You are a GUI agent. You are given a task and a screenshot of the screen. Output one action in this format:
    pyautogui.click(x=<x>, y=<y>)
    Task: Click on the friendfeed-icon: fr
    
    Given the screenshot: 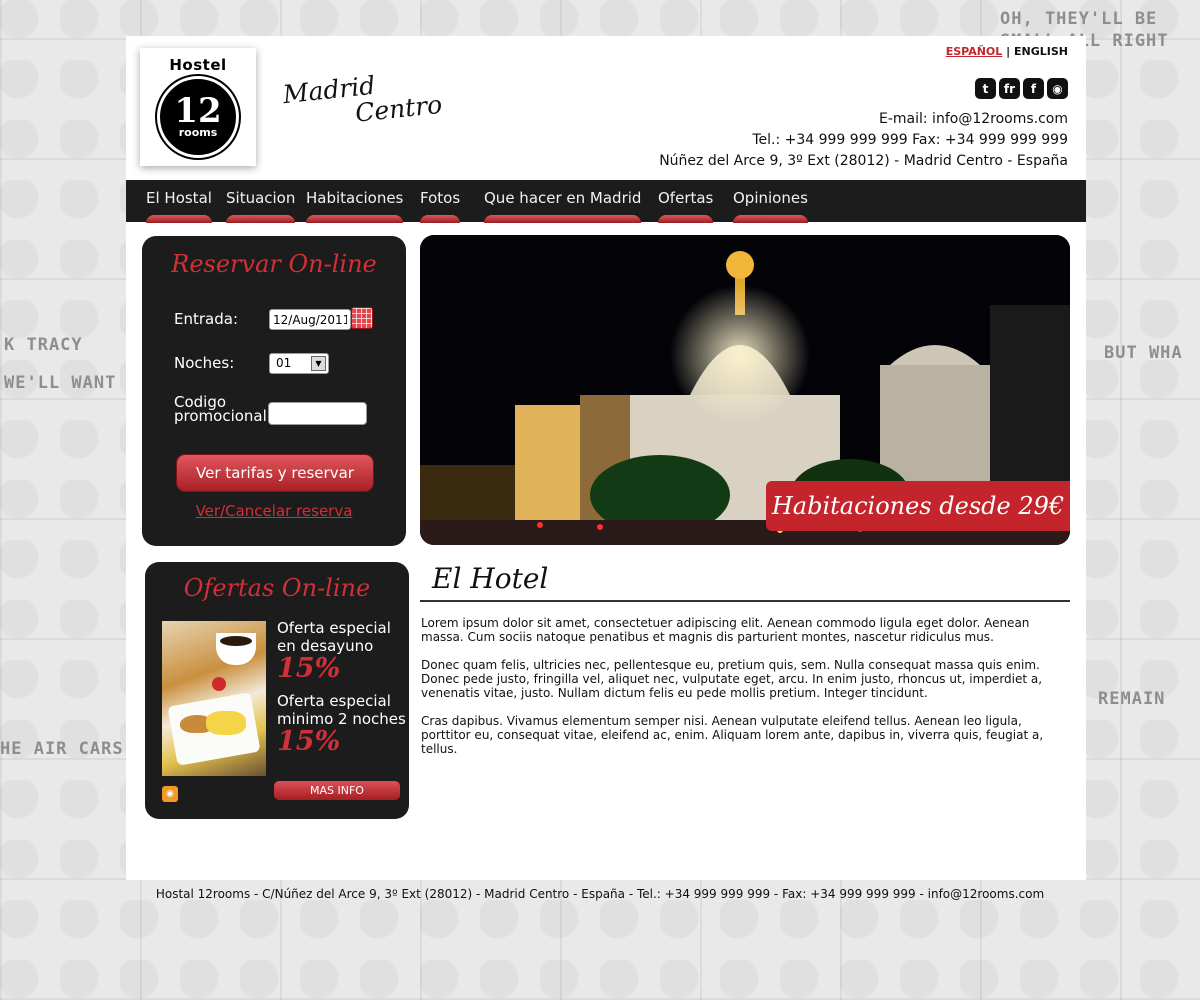 What is the action you would take?
    pyautogui.click(x=1009, y=88)
    